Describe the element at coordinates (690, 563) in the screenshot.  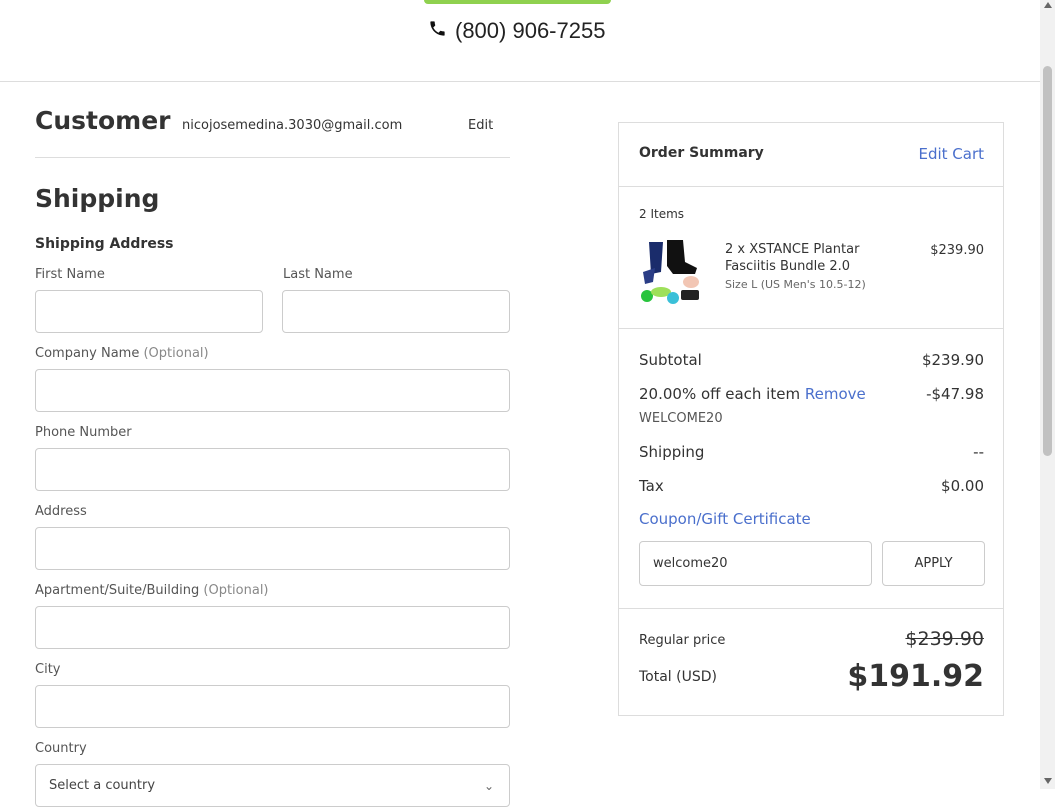
I see `coupon-input-value: welcome20` at that location.